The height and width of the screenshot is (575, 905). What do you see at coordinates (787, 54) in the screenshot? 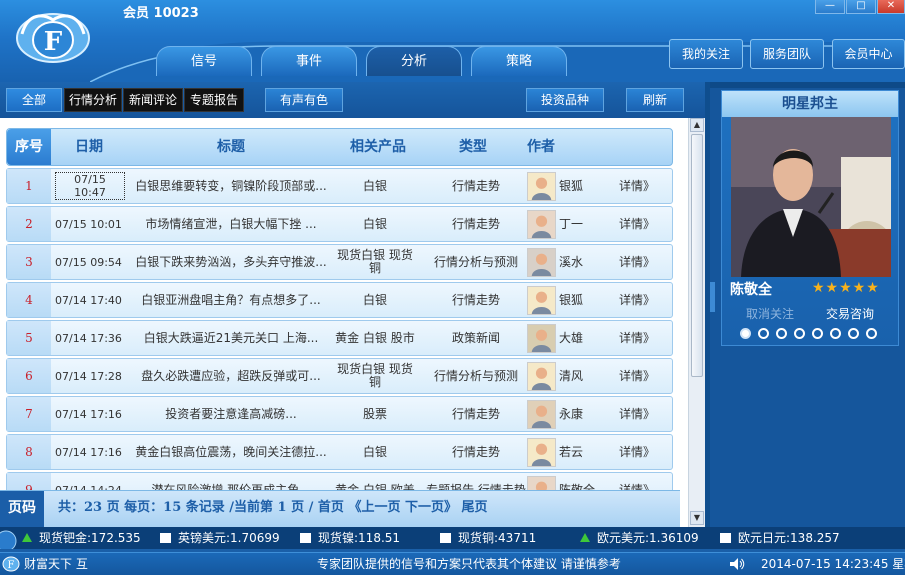
I see `service-team-button: 服务团队` at bounding box center [787, 54].